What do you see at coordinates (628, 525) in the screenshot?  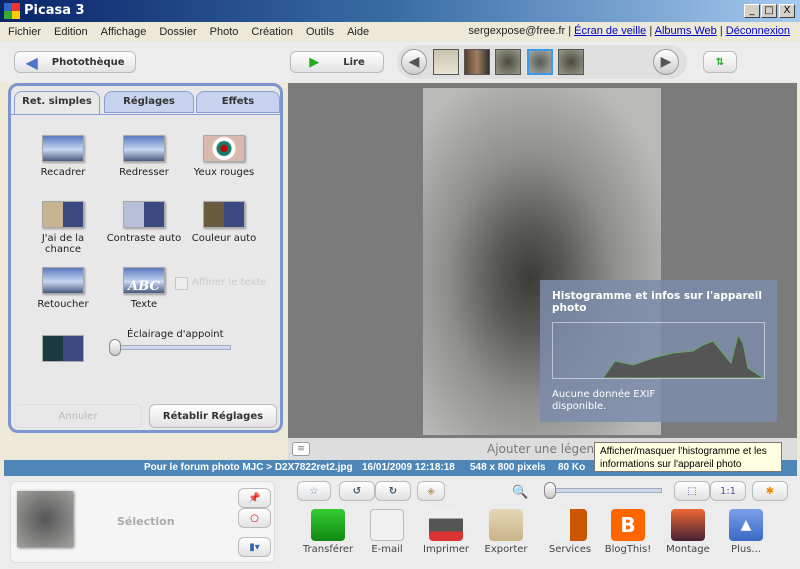 I see `blogger-icon: B` at bounding box center [628, 525].